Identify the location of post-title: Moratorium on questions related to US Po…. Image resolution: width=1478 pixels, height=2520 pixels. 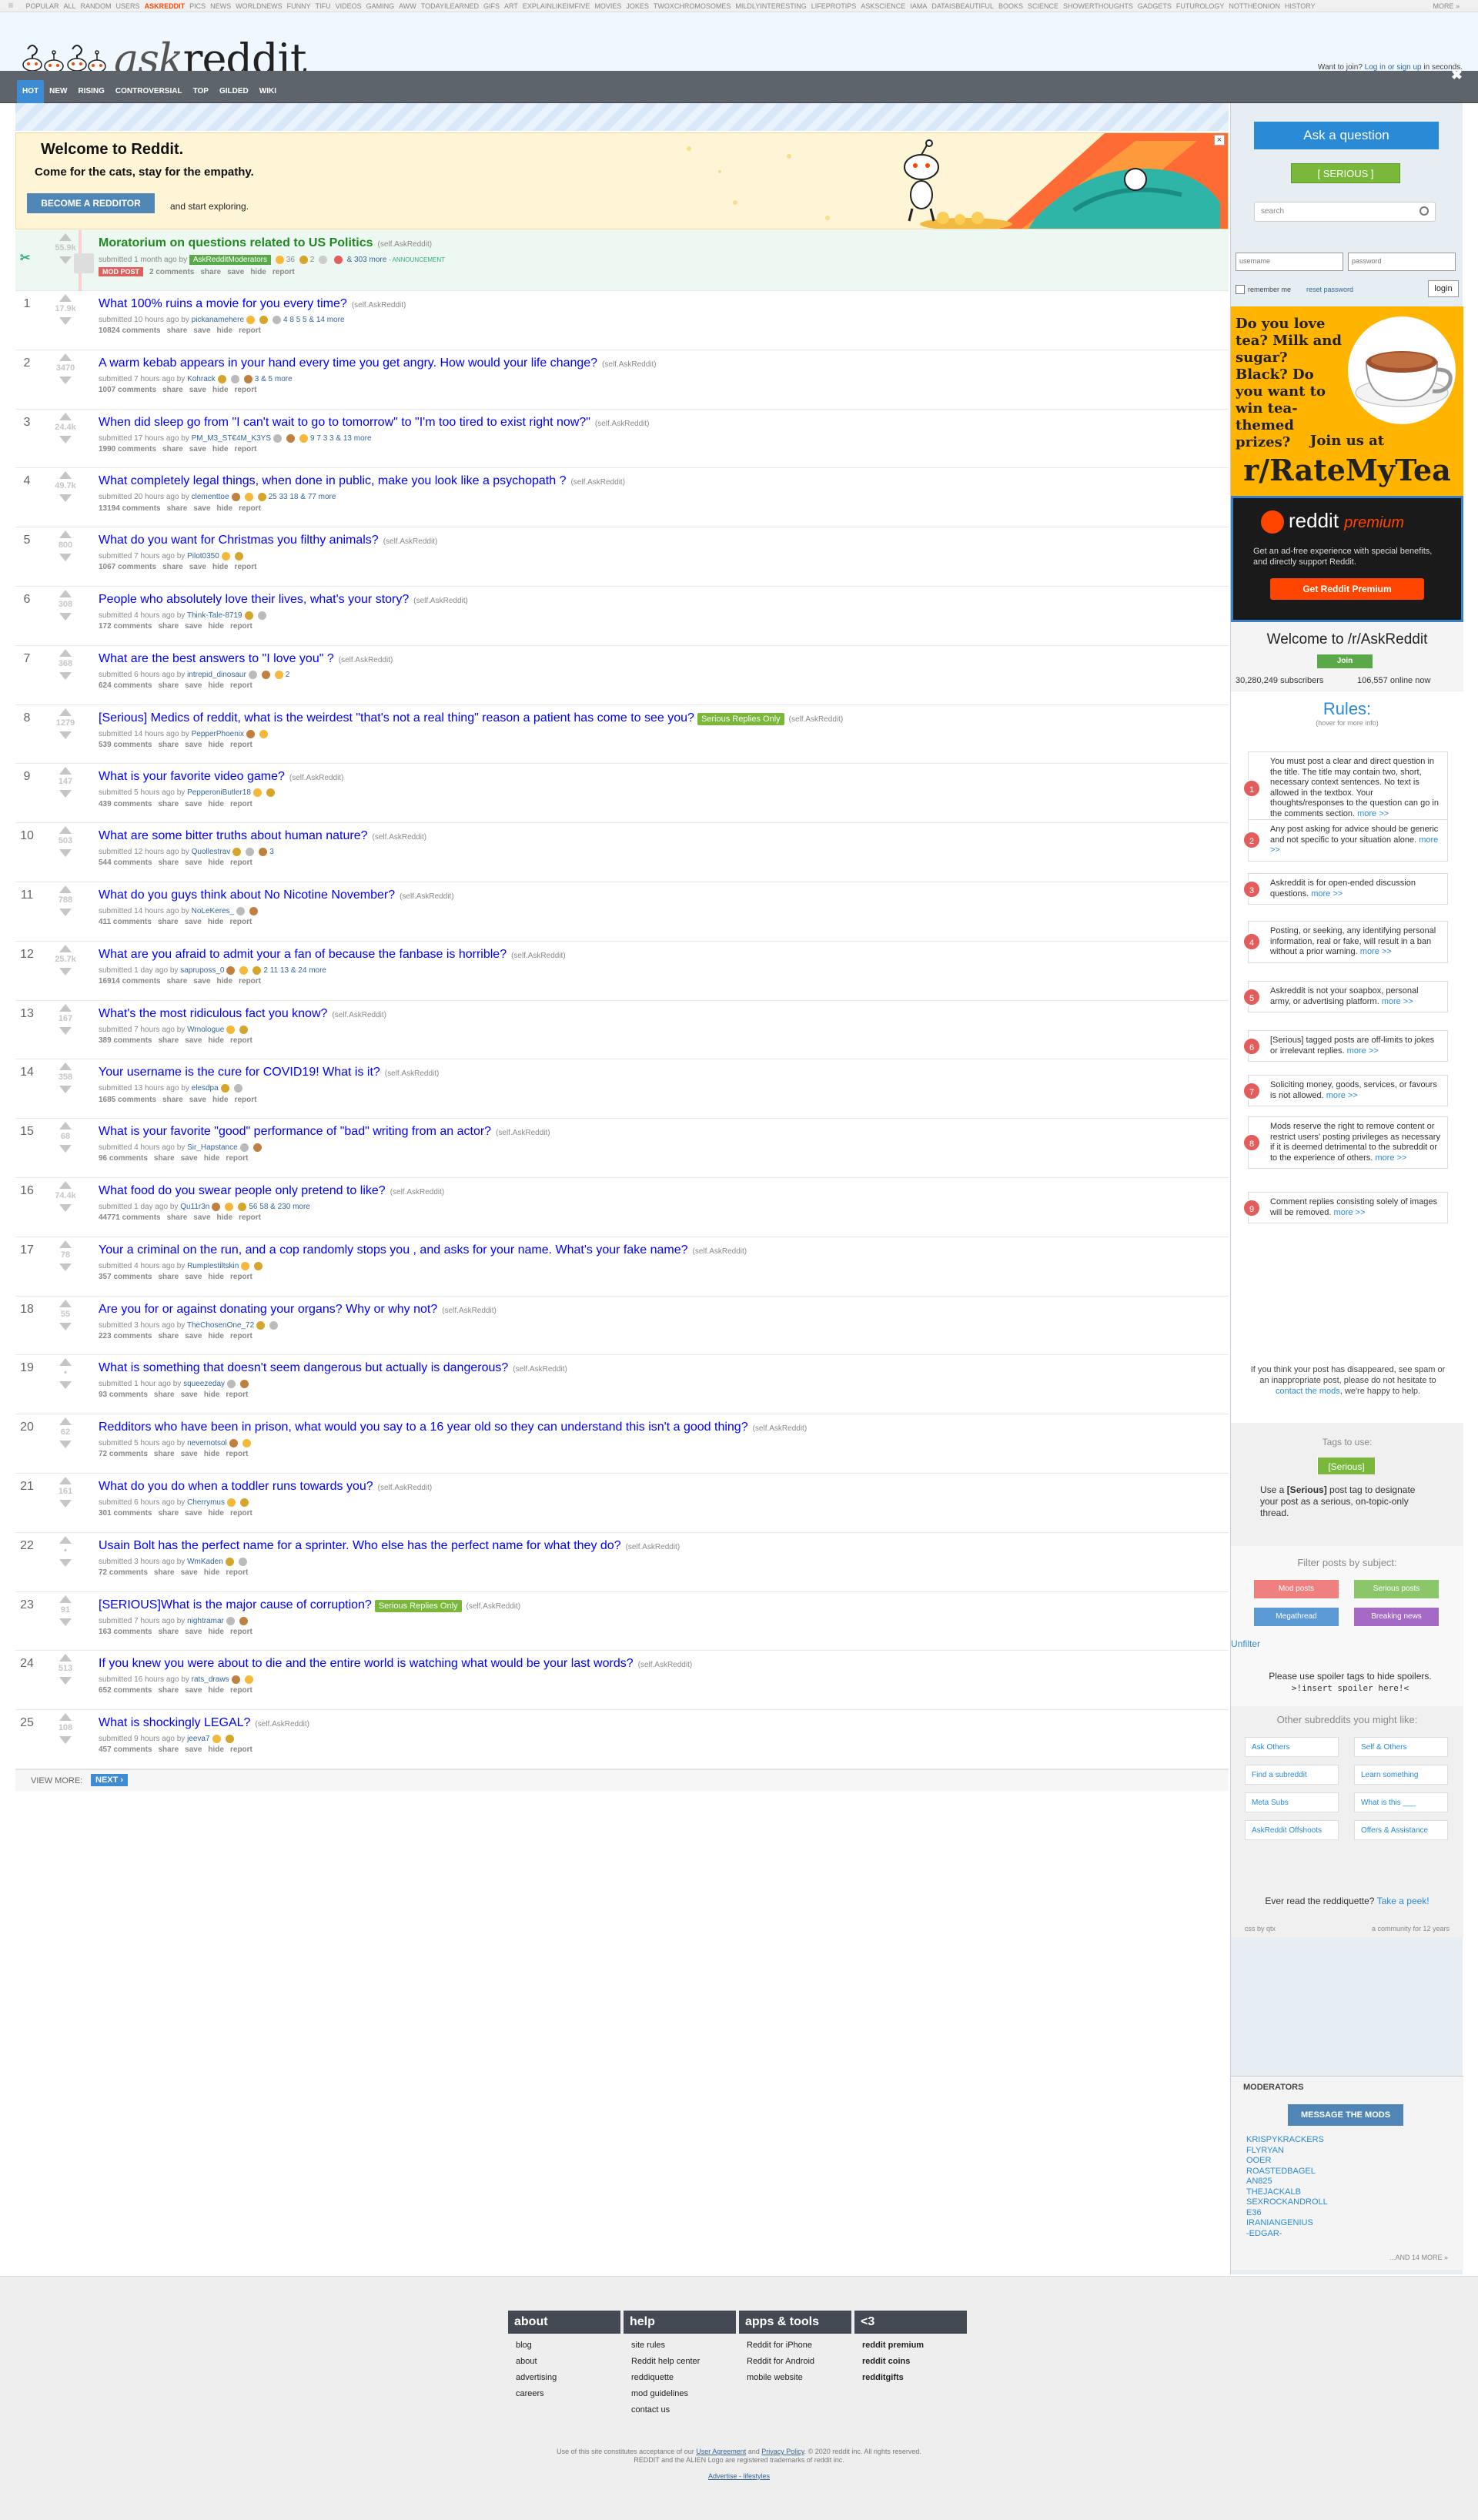
(236, 242).